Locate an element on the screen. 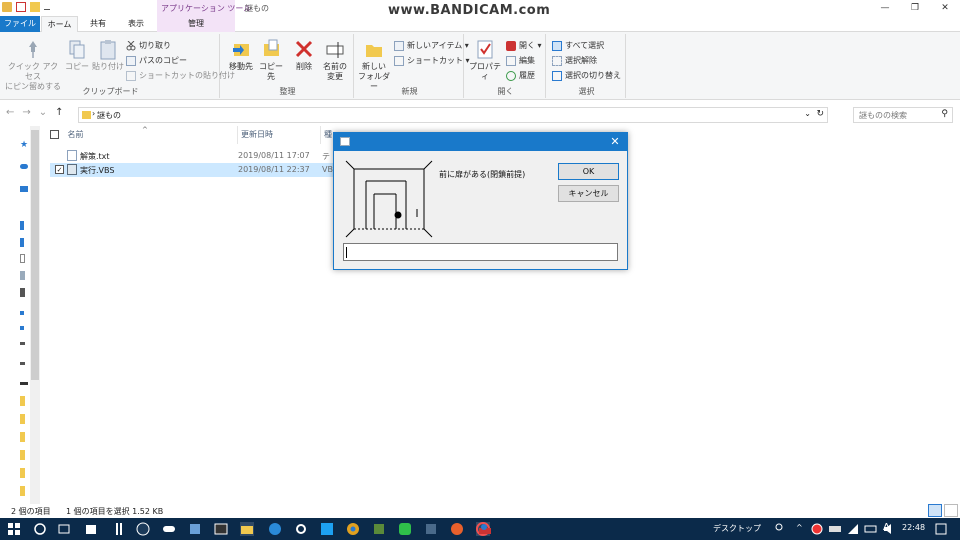  open-button: 開く ▾ is located at coordinates (524, 45).